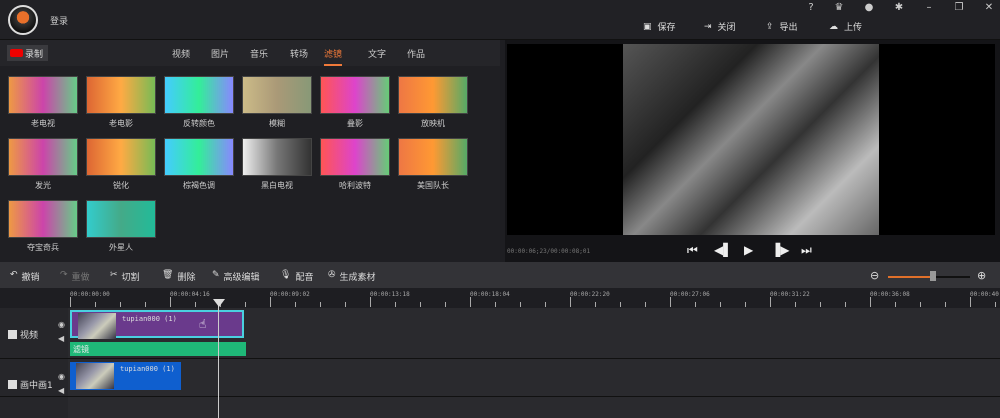 The width and height of the screenshot is (1000, 418). Describe the element at coordinates (43, 226) in the screenshot. I see `filter-item: 夺宝奇兵` at that location.